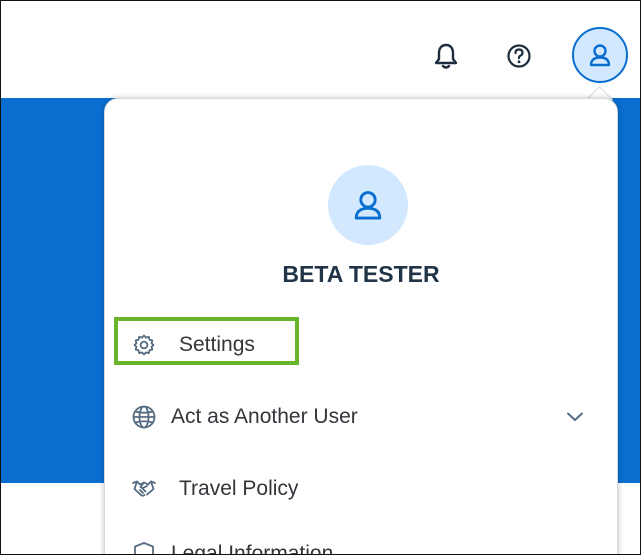  What do you see at coordinates (144, 345) in the screenshot?
I see `gear-icon` at bounding box center [144, 345].